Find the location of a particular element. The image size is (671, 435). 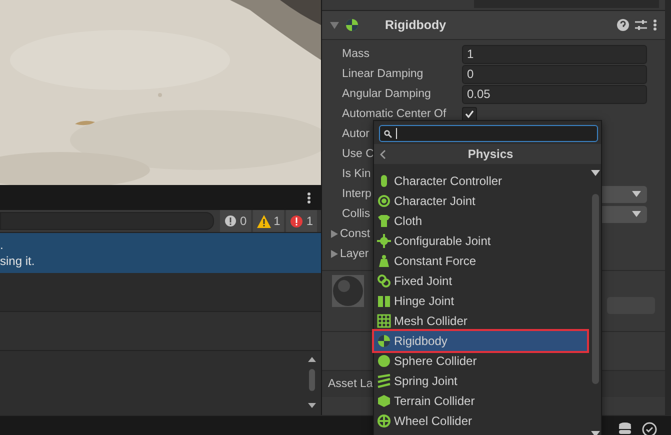

section-label: Asset La is located at coordinates (350, 384).